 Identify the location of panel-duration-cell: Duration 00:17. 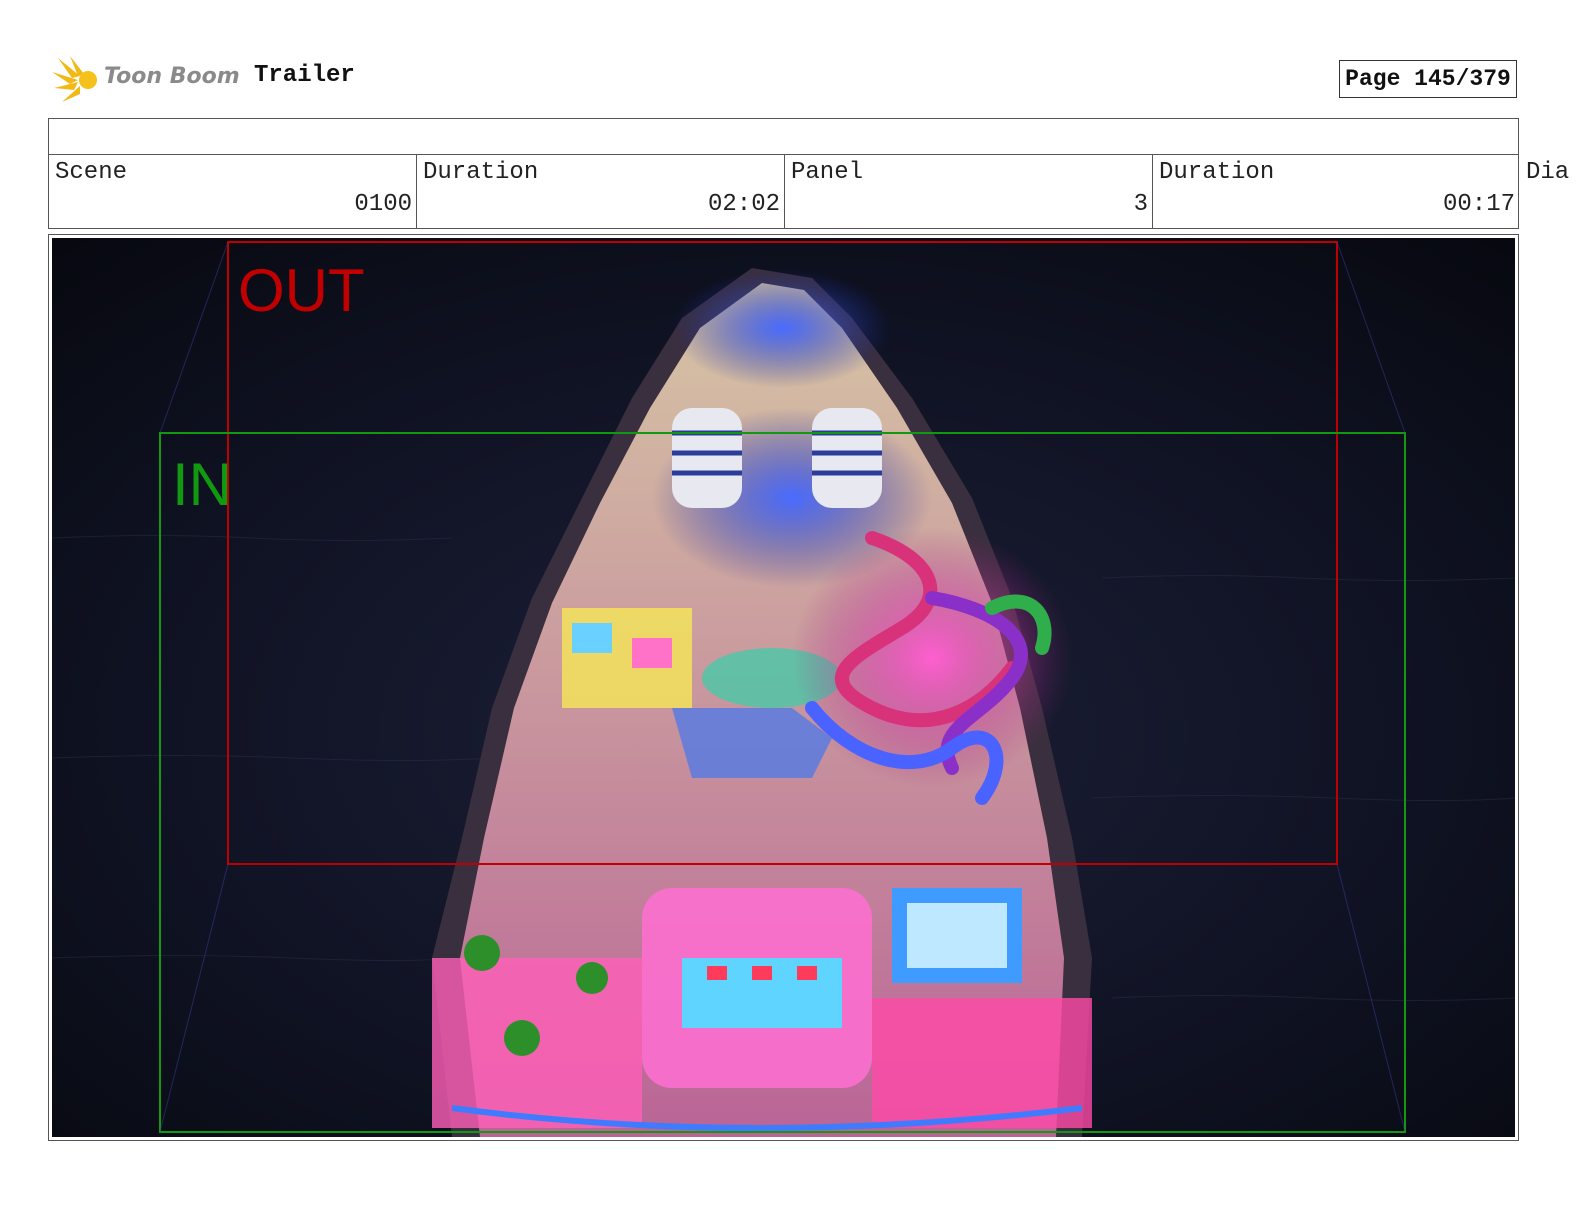
(1336, 191).